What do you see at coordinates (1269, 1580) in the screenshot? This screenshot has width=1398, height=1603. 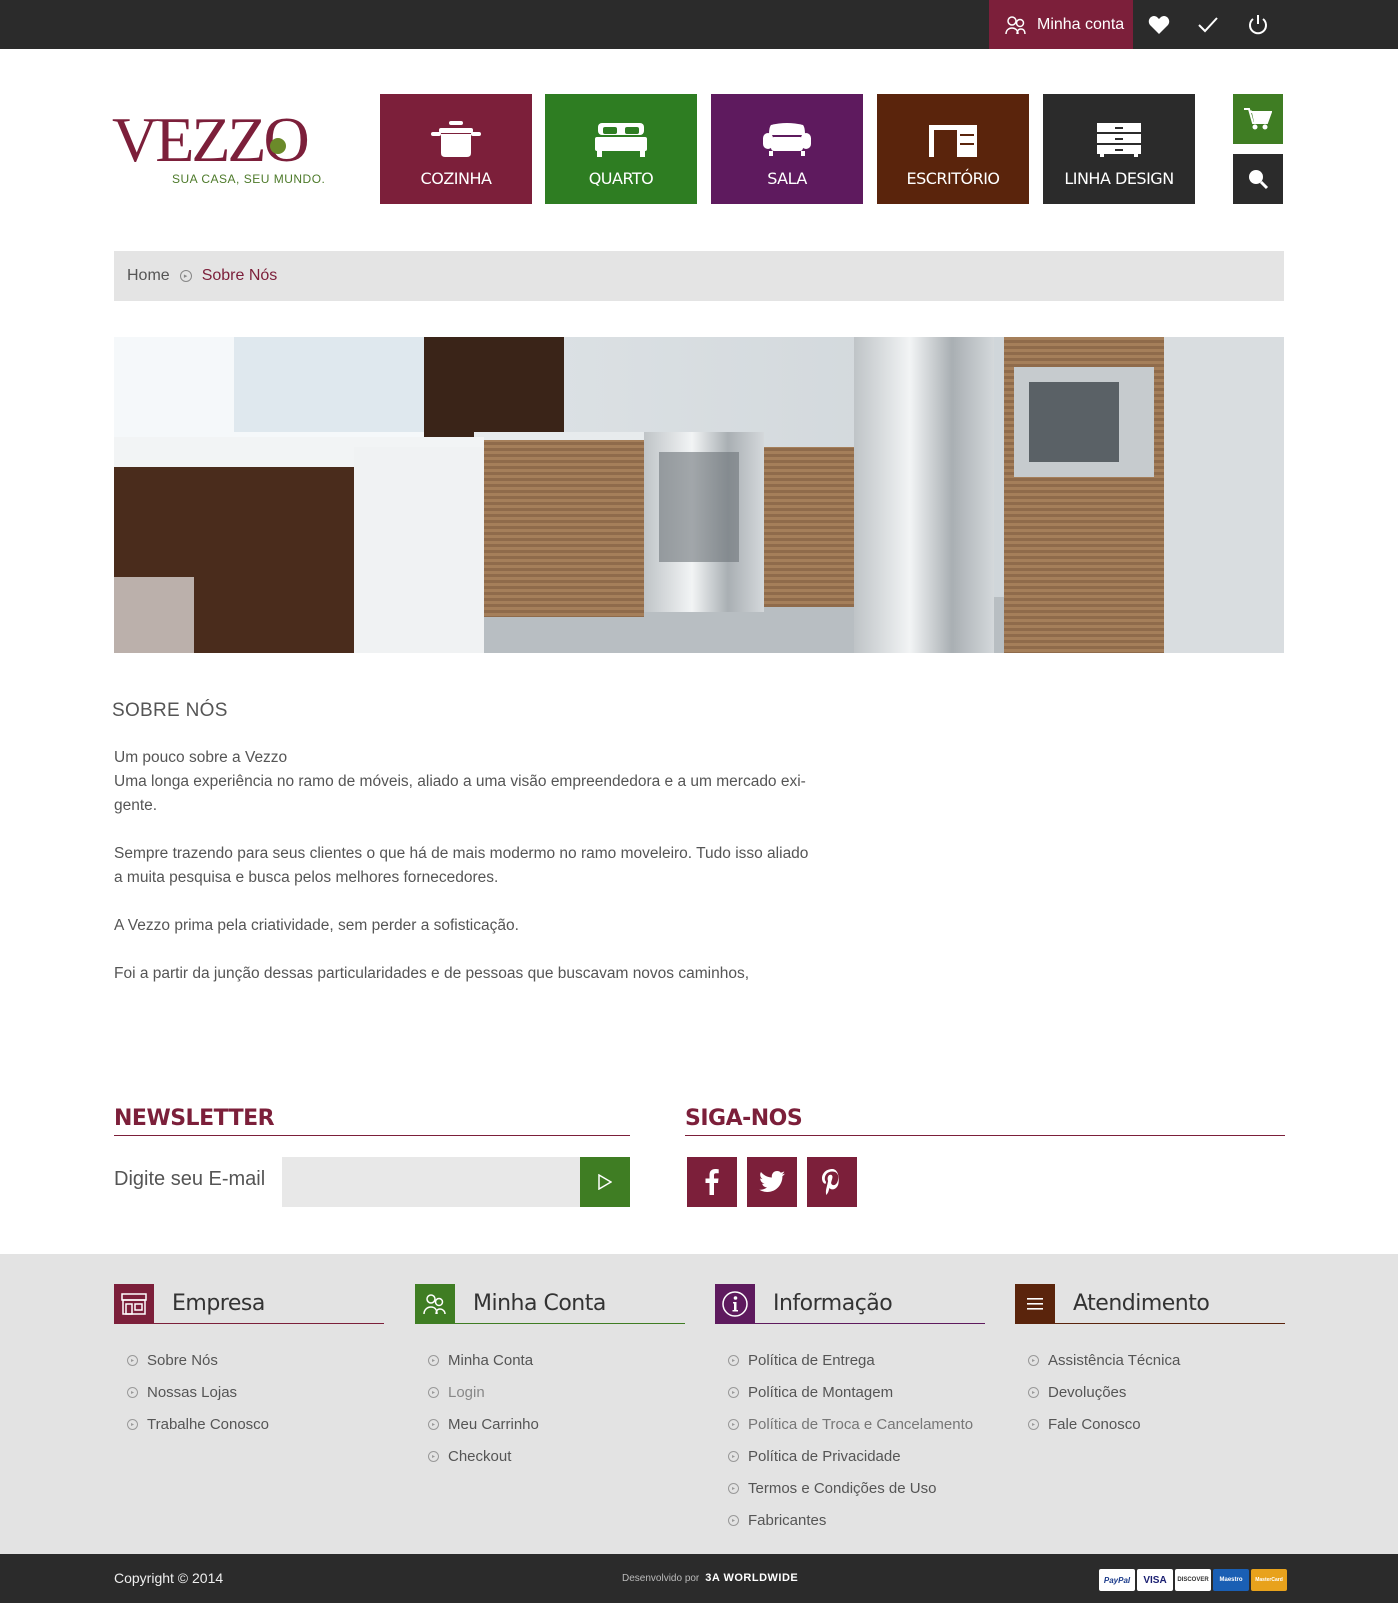 I see `mastercard-logo: MasterCard` at bounding box center [1269, 1580].